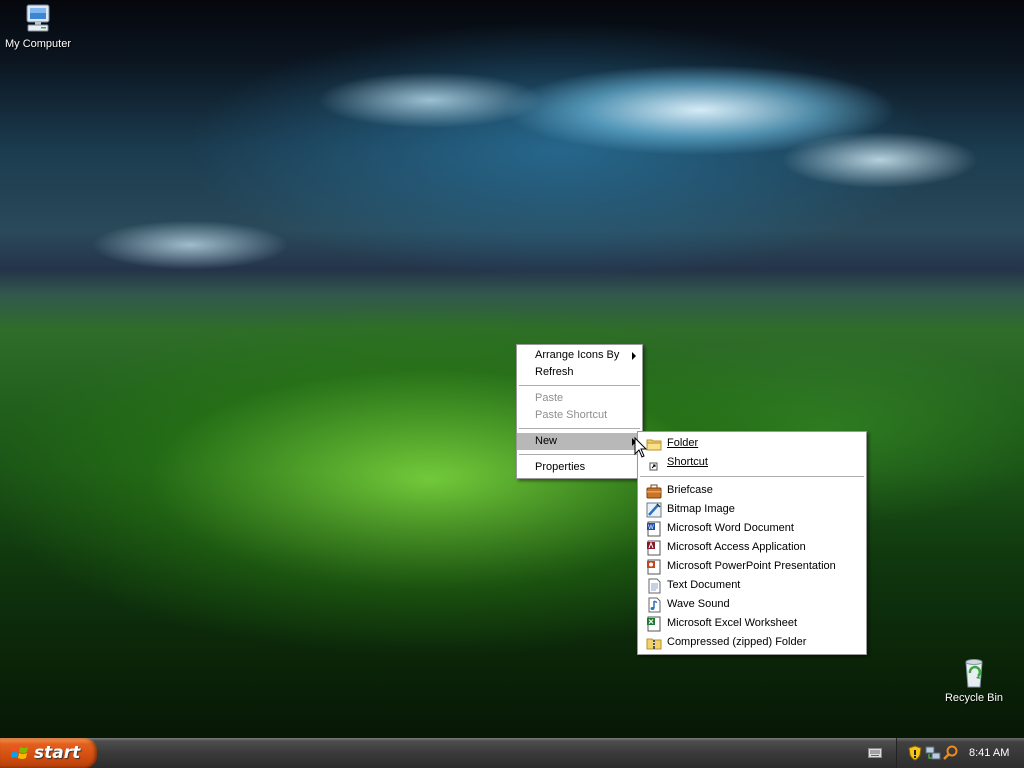 The image size is (1024, 768). I want to click on new-item-text-document: Text Document, so click(752, 585).